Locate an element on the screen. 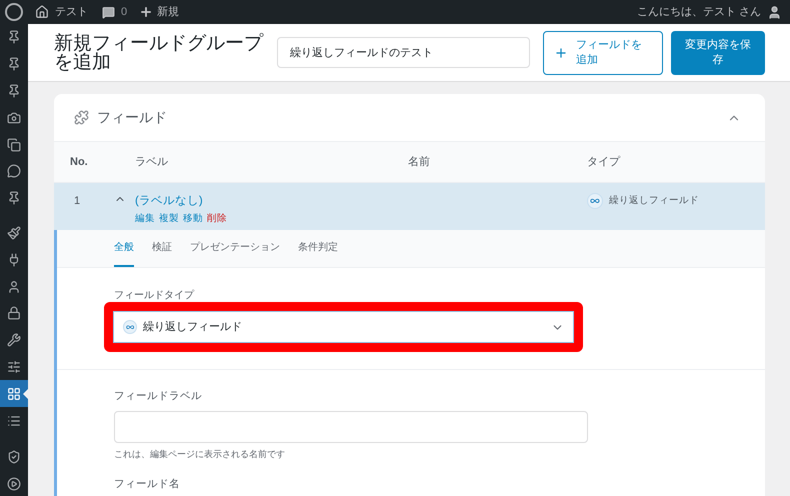  column-header: ラベル is located at coordinates (152, 162).